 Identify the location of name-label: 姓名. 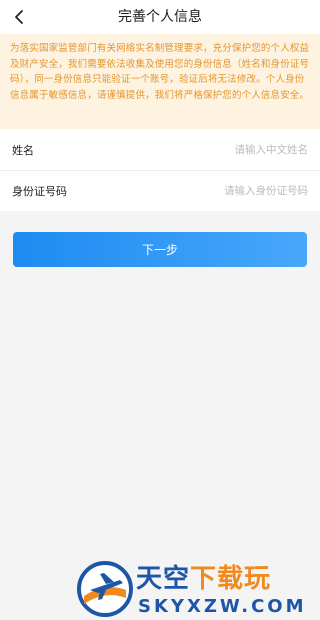
(23, 150).